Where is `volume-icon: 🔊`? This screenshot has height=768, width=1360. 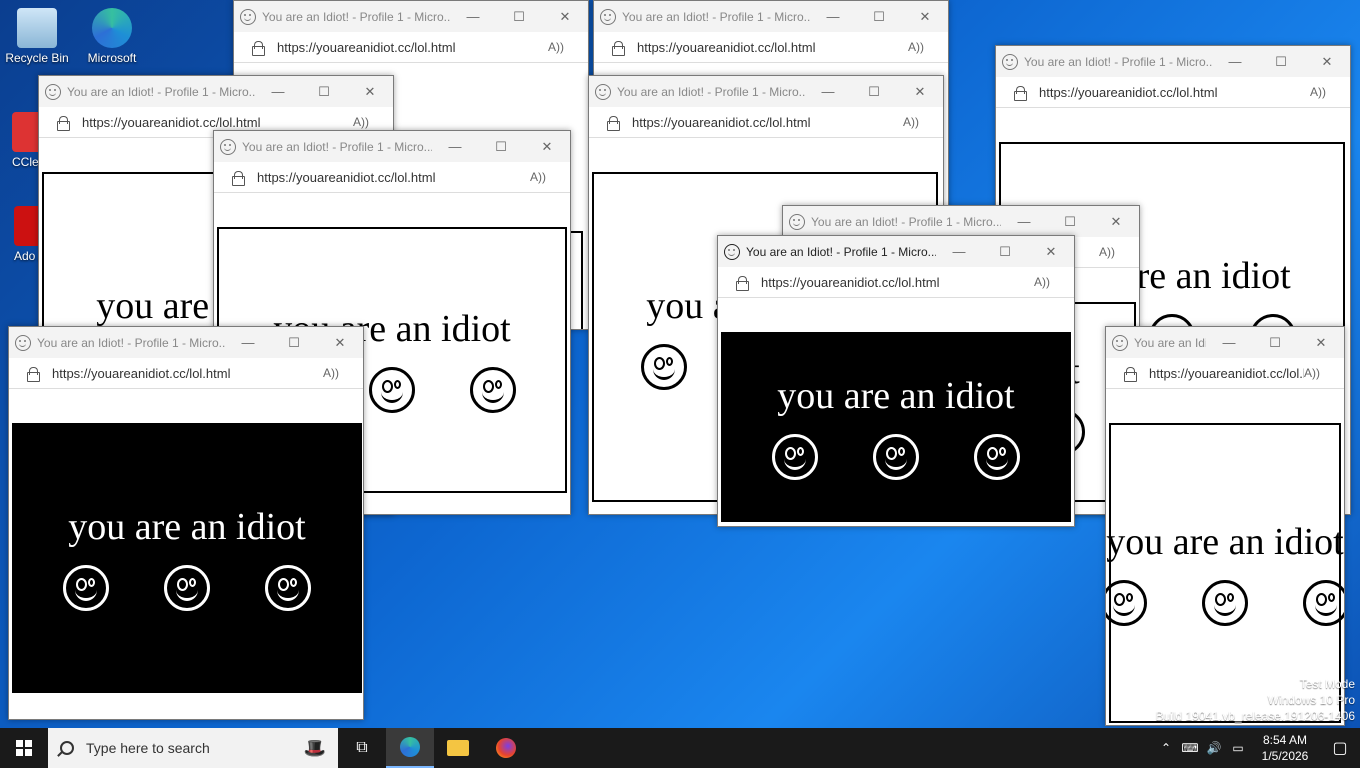 volume-icon: 🔊 is located at coordinates (1214, 748).